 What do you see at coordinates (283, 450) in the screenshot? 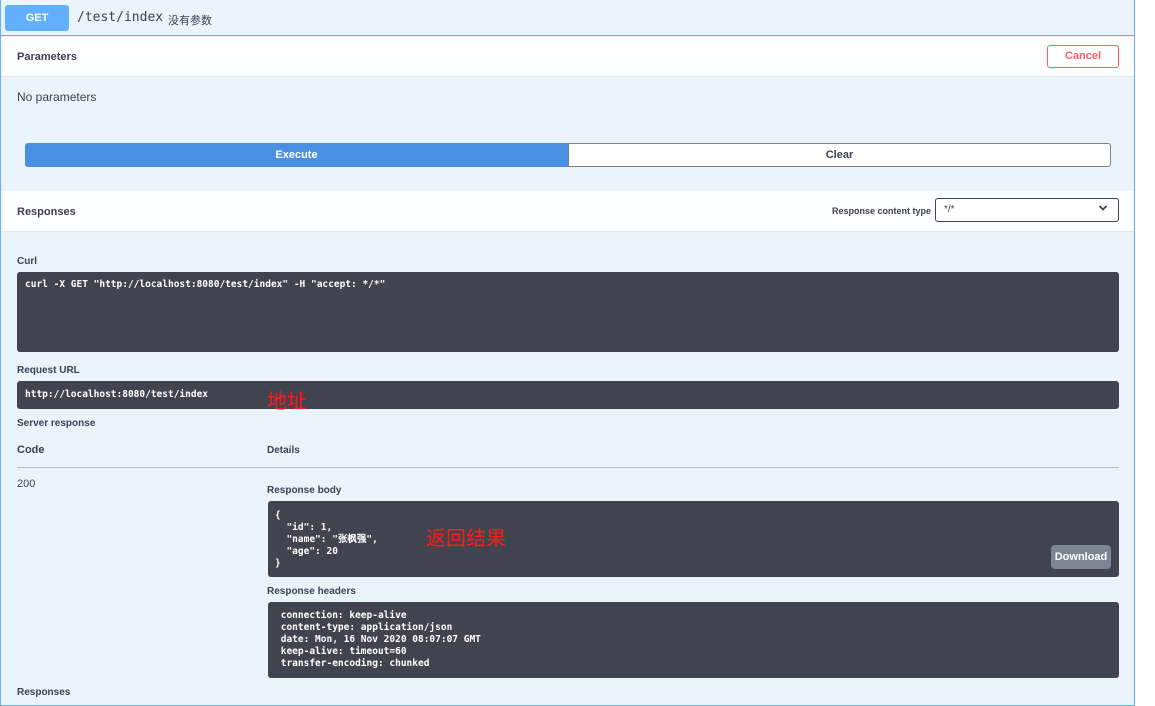
I see `details-column-header: Details` at bounding box center [283, 450].